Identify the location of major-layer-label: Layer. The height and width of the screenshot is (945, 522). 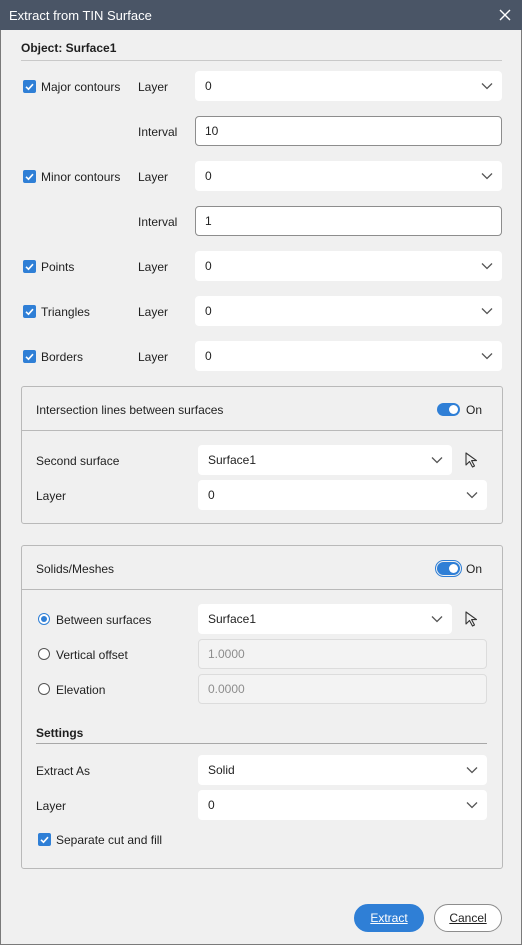
(153, 87).